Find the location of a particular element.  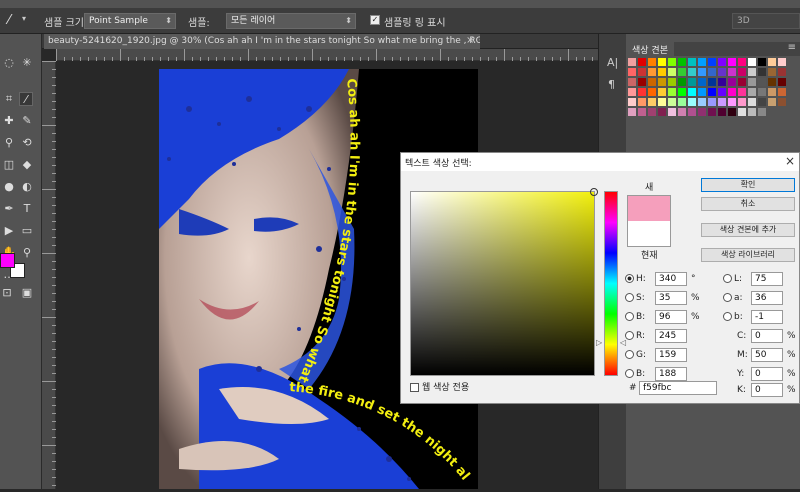

hue-slider is located at coordinates (611, 283).